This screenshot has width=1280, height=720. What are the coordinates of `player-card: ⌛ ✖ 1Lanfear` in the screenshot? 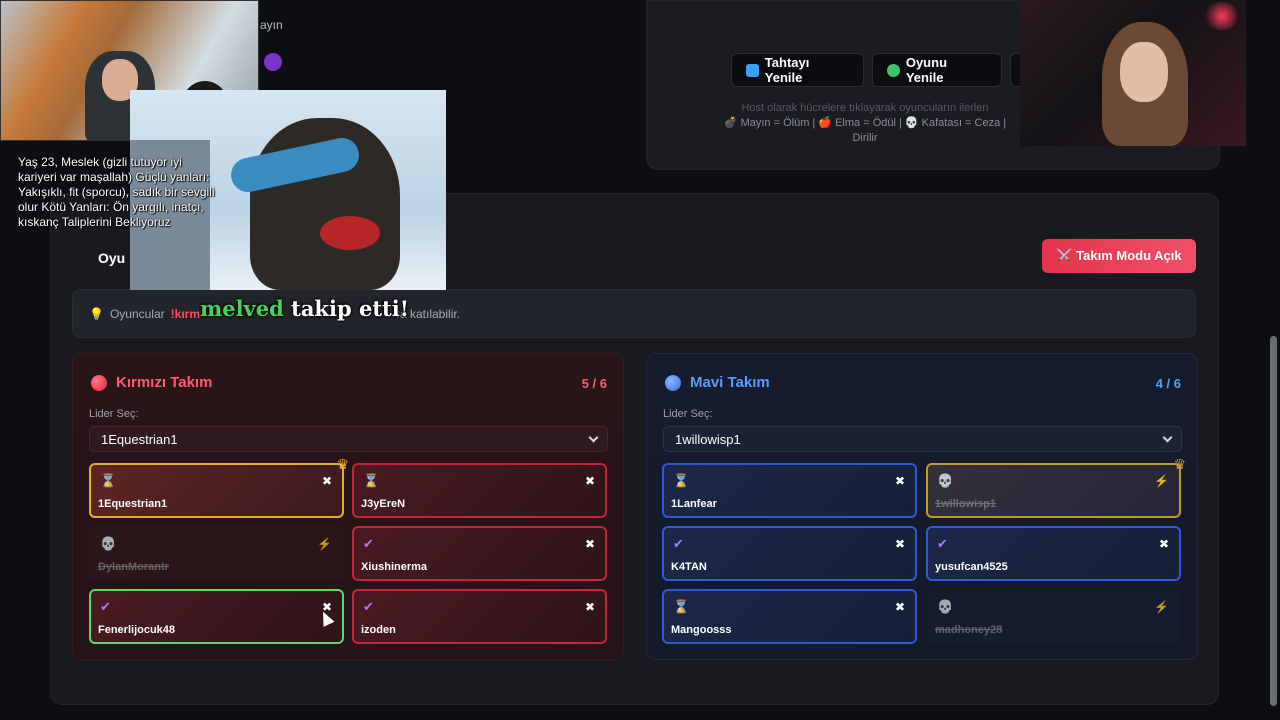 It's located at (789, 490).